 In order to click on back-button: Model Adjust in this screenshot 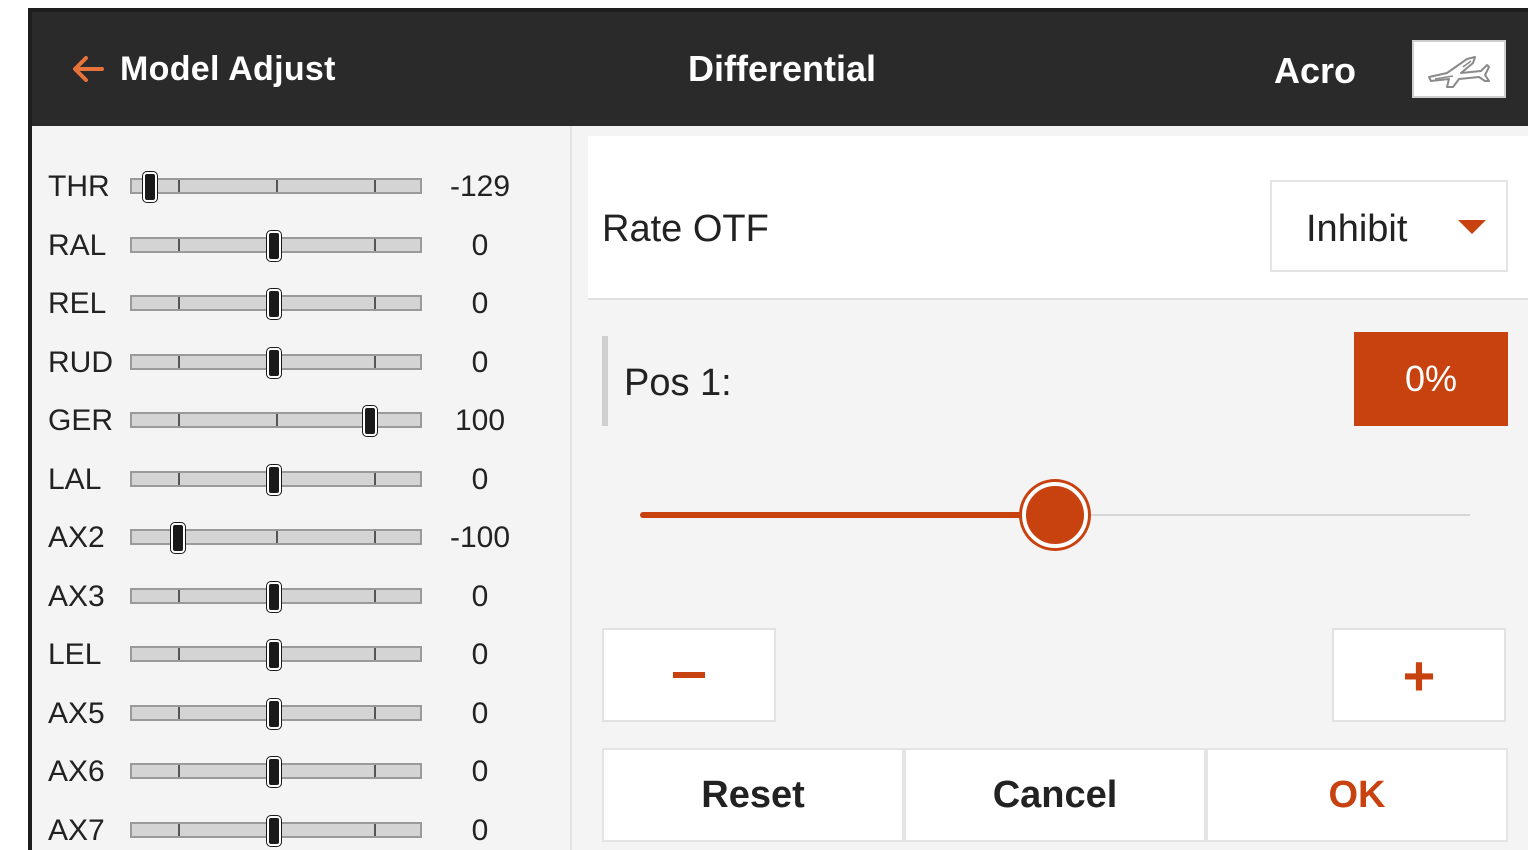, I will do `click(202, 69)`.